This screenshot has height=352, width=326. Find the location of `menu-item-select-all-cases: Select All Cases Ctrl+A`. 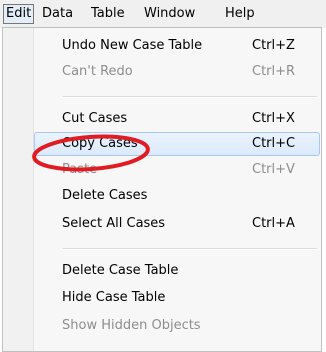

menu-item-select-all-cases: Select All Cases Ctrl+A is located at coordinates (177, 224).